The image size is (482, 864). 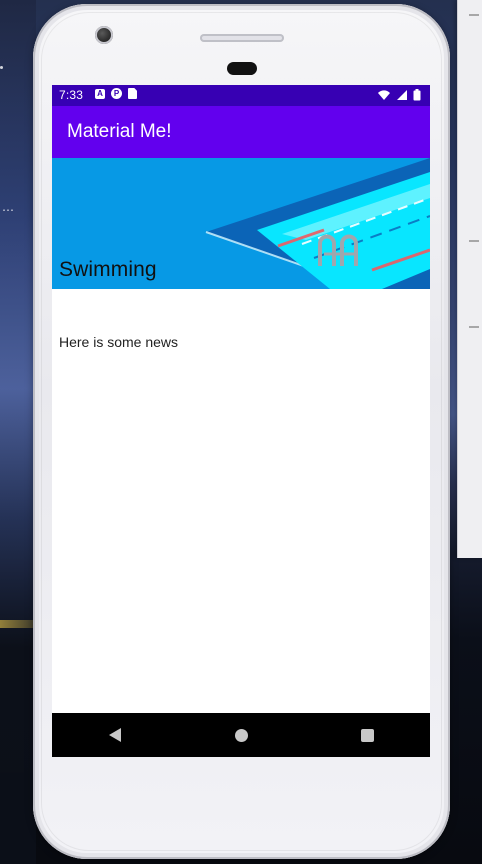 I want to click on card-body-text: Here is some news, so click(x=119, y=342).